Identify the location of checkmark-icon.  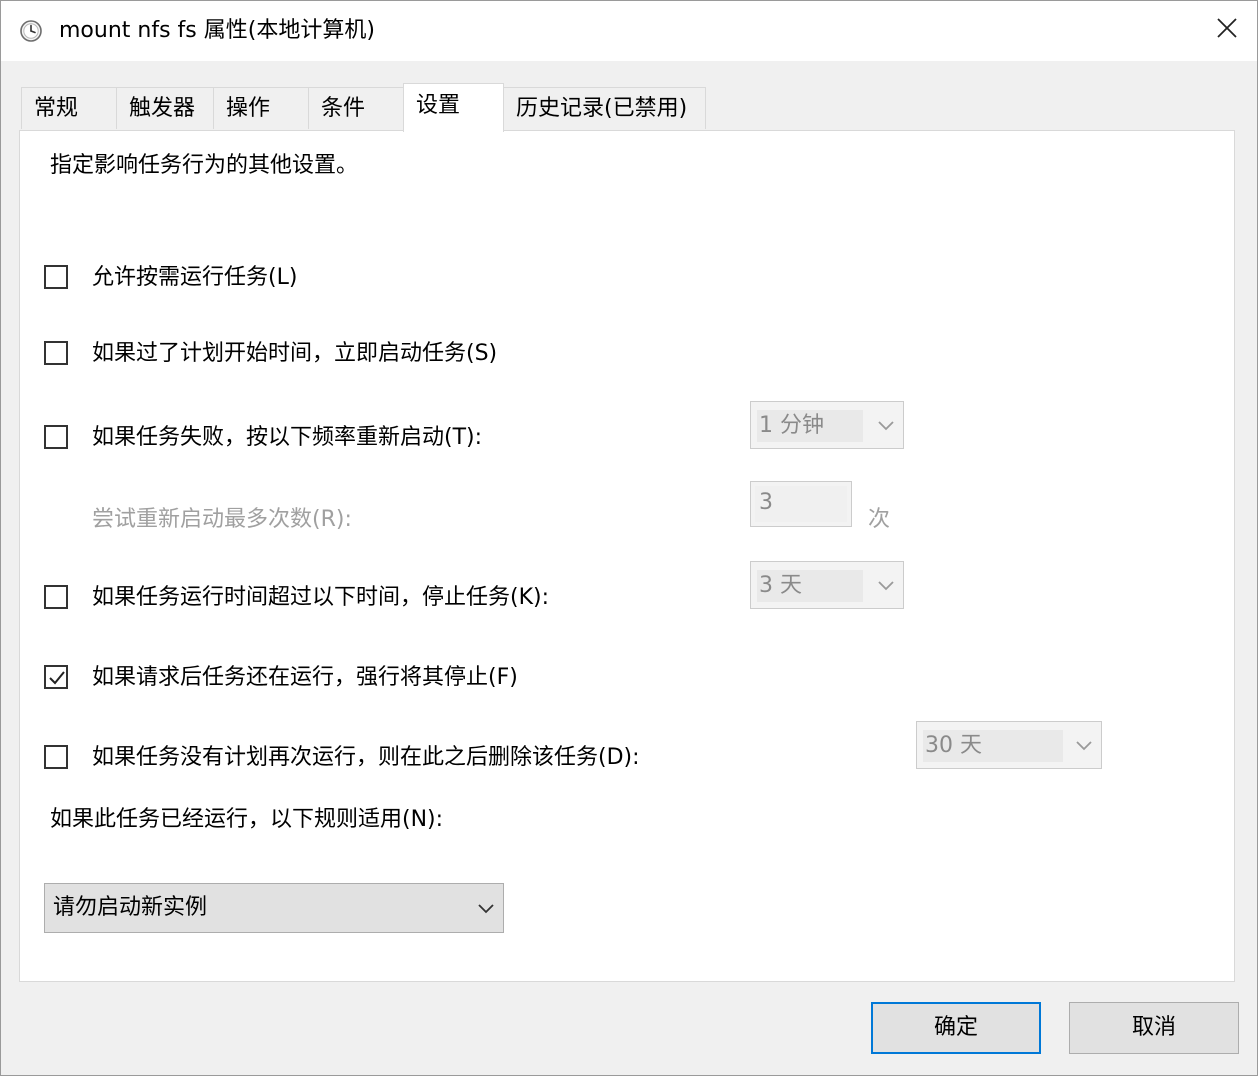
(57, 678).